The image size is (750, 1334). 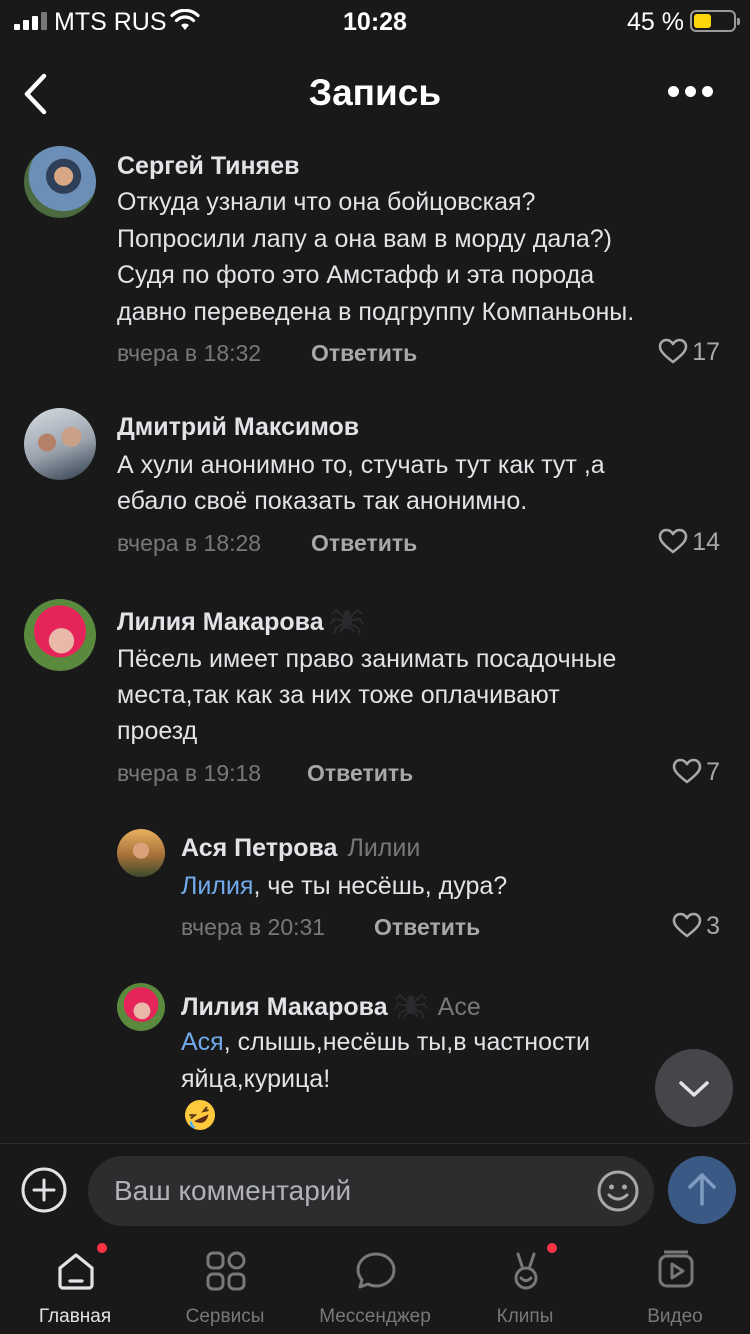 I want to click on video-icon, so click(x=676, y=1269).